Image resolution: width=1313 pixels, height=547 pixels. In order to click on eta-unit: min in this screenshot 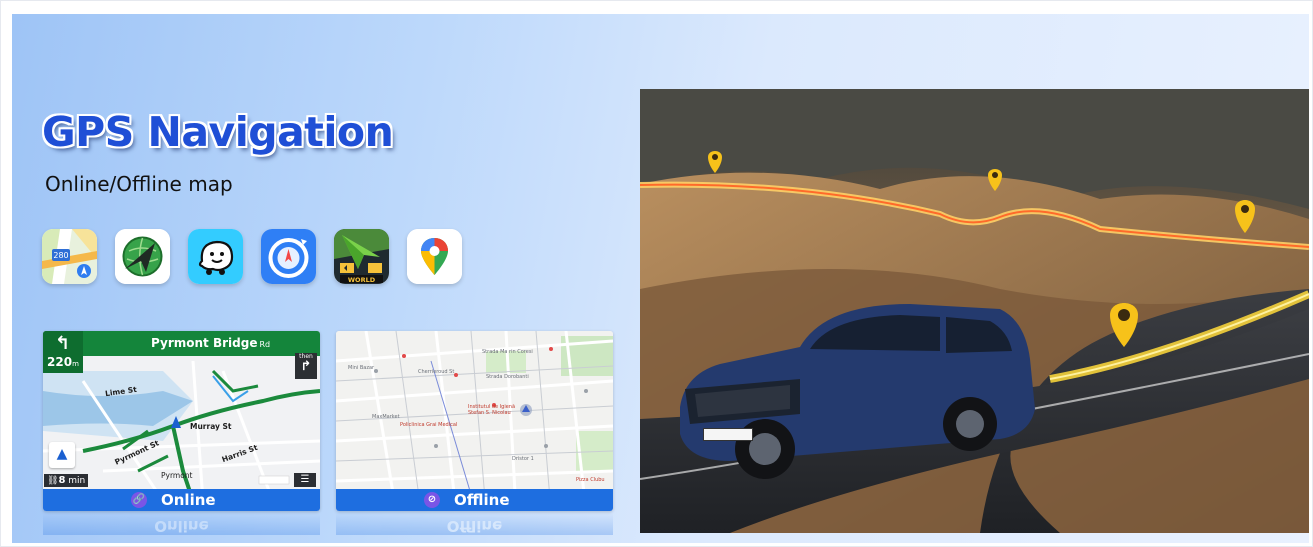, I will do `click(77, 481)`.